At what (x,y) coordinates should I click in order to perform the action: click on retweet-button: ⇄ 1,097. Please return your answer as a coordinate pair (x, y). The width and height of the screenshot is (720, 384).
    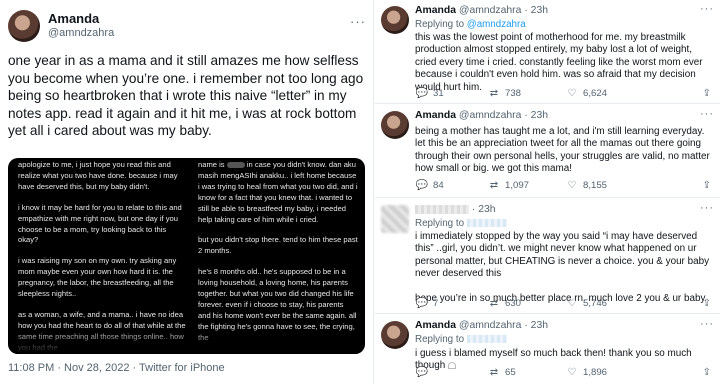
    Looking at the image, I should click on (508, 185).